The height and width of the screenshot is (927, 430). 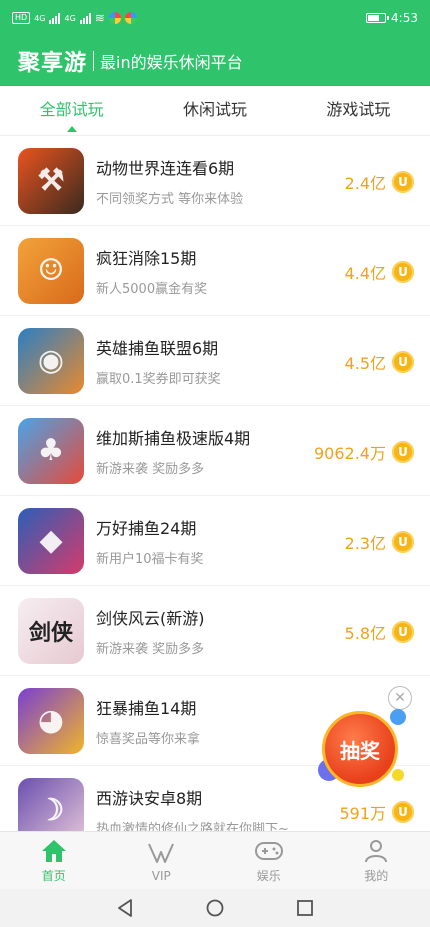 I want to click on game-thumbnail-art: ◉, so click(x=51, y=360).